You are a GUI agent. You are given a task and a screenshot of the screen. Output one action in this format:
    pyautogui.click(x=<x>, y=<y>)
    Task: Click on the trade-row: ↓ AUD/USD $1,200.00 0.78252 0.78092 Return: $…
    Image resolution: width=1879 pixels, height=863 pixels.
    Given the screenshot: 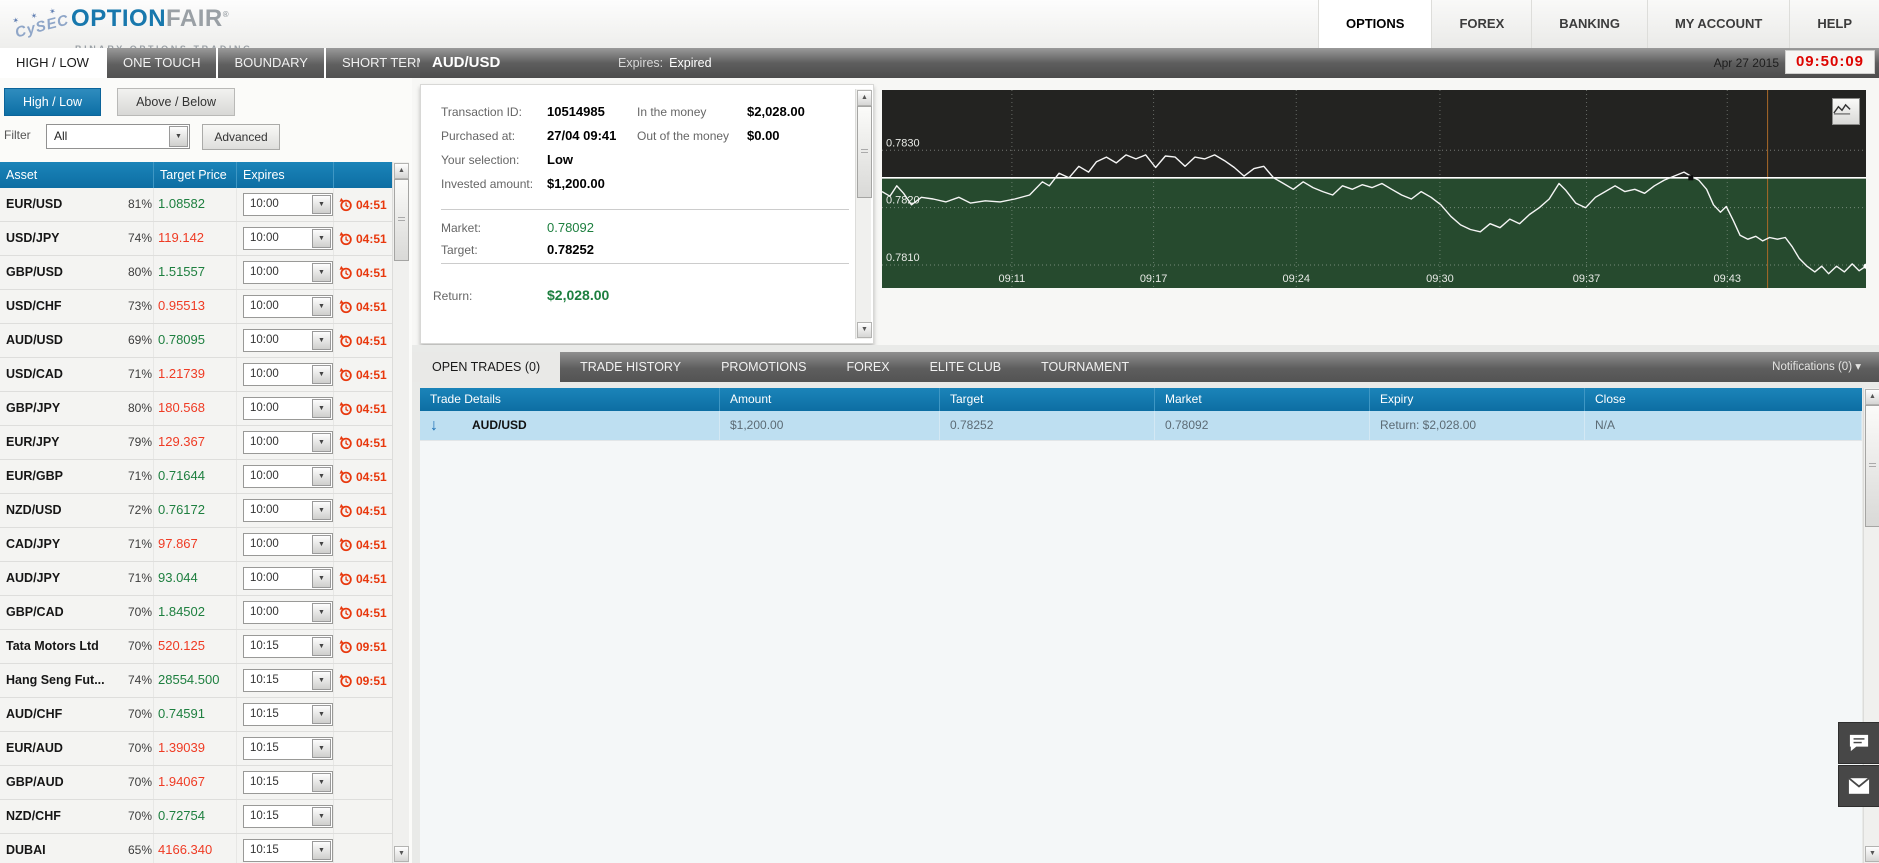 What is the action you would take?
    pyautogui.click(x=1141, y=426)
    